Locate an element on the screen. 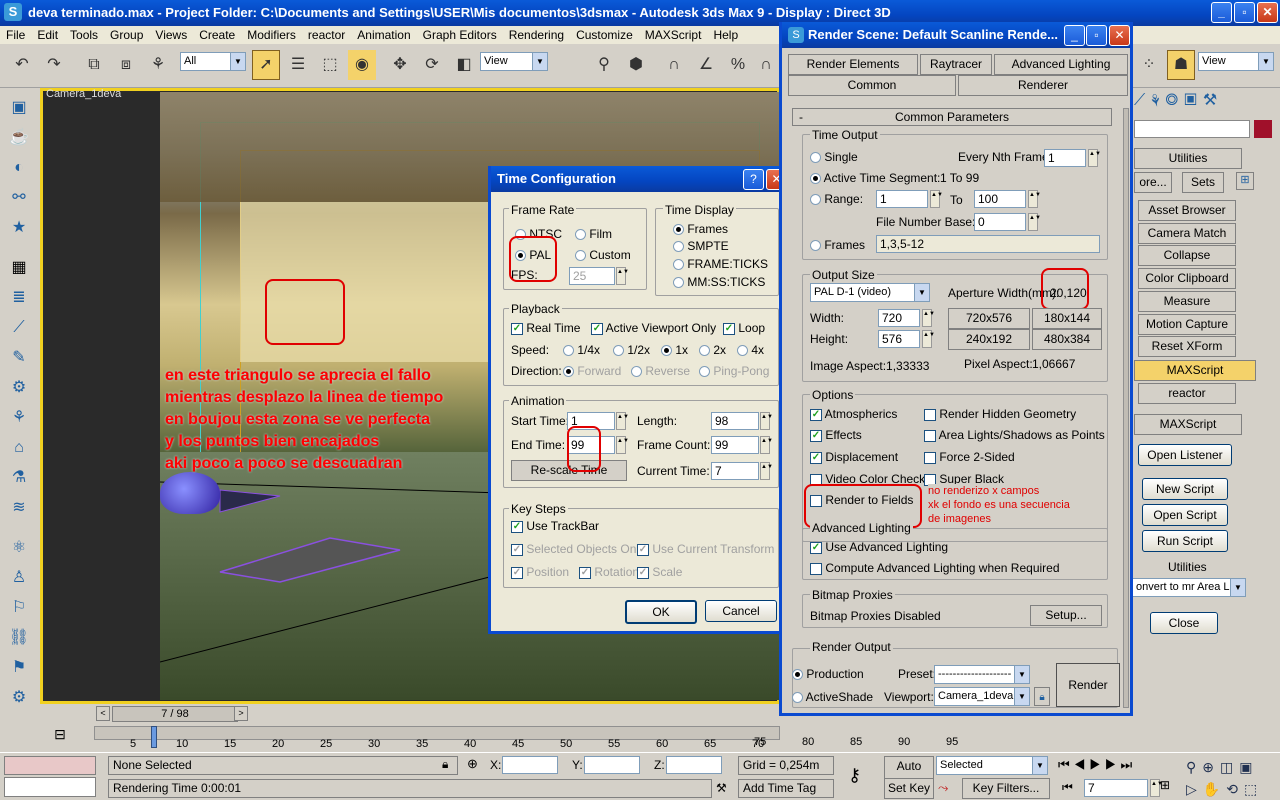 This screenshot has width=1280, height=800. selection-filter-dropdown: All ▼ is located at coordinates (213, 61).